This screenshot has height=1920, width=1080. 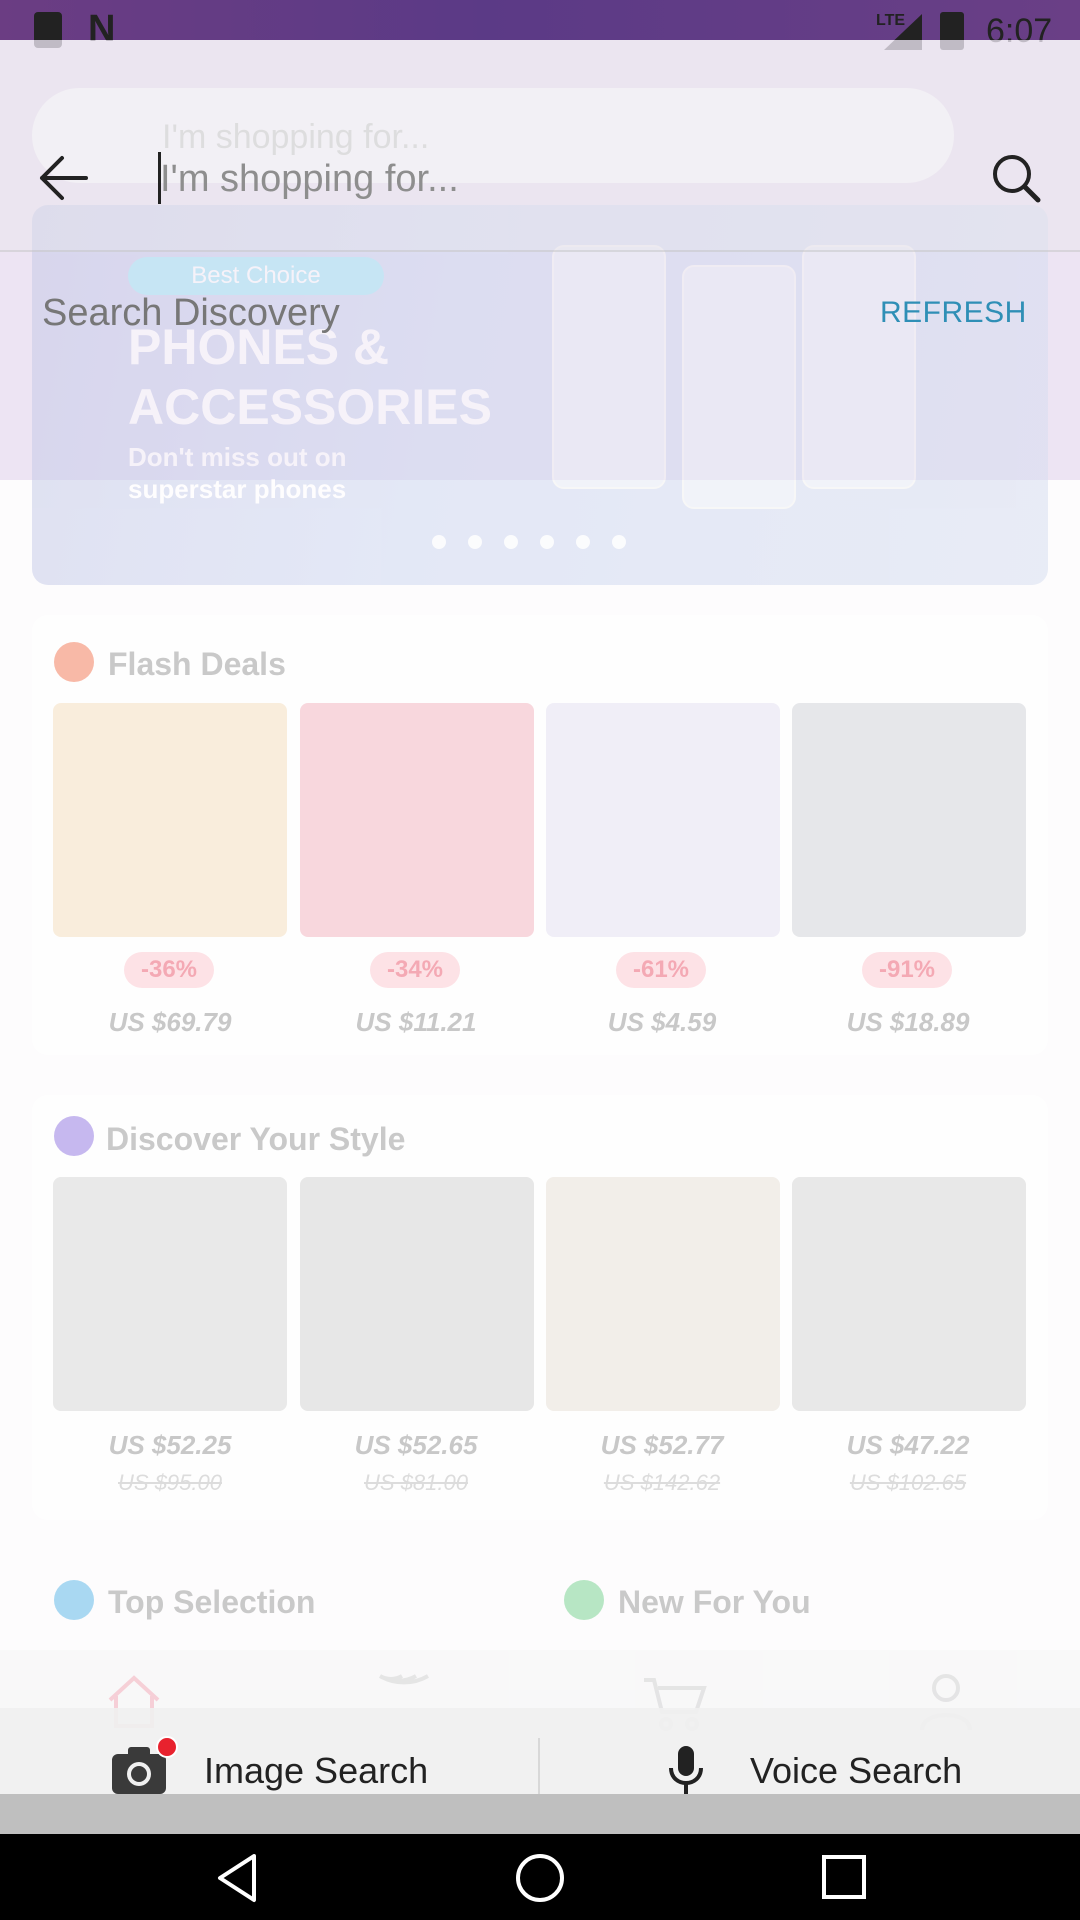 What do you see at coordinates (560, 179) in the screenshot?
I see `search-input` at bounding box center [560, 179].